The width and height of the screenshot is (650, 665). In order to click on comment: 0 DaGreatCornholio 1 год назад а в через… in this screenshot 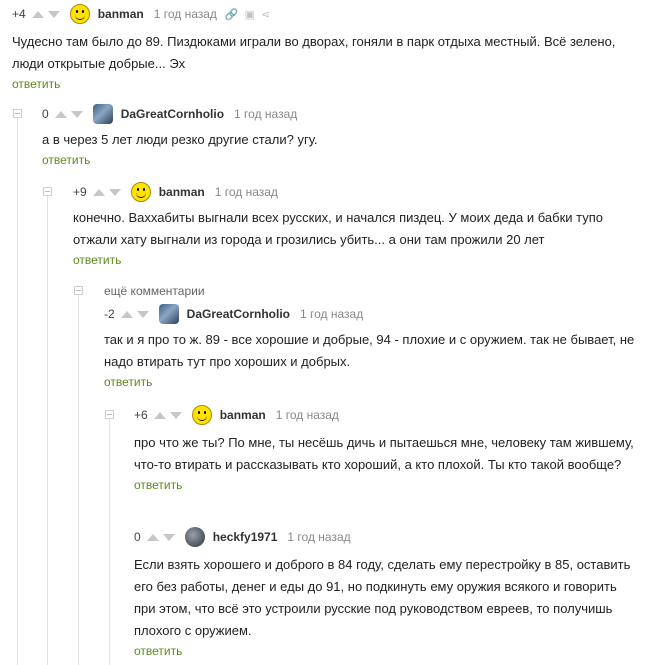, I will do `click(341, 135)`.